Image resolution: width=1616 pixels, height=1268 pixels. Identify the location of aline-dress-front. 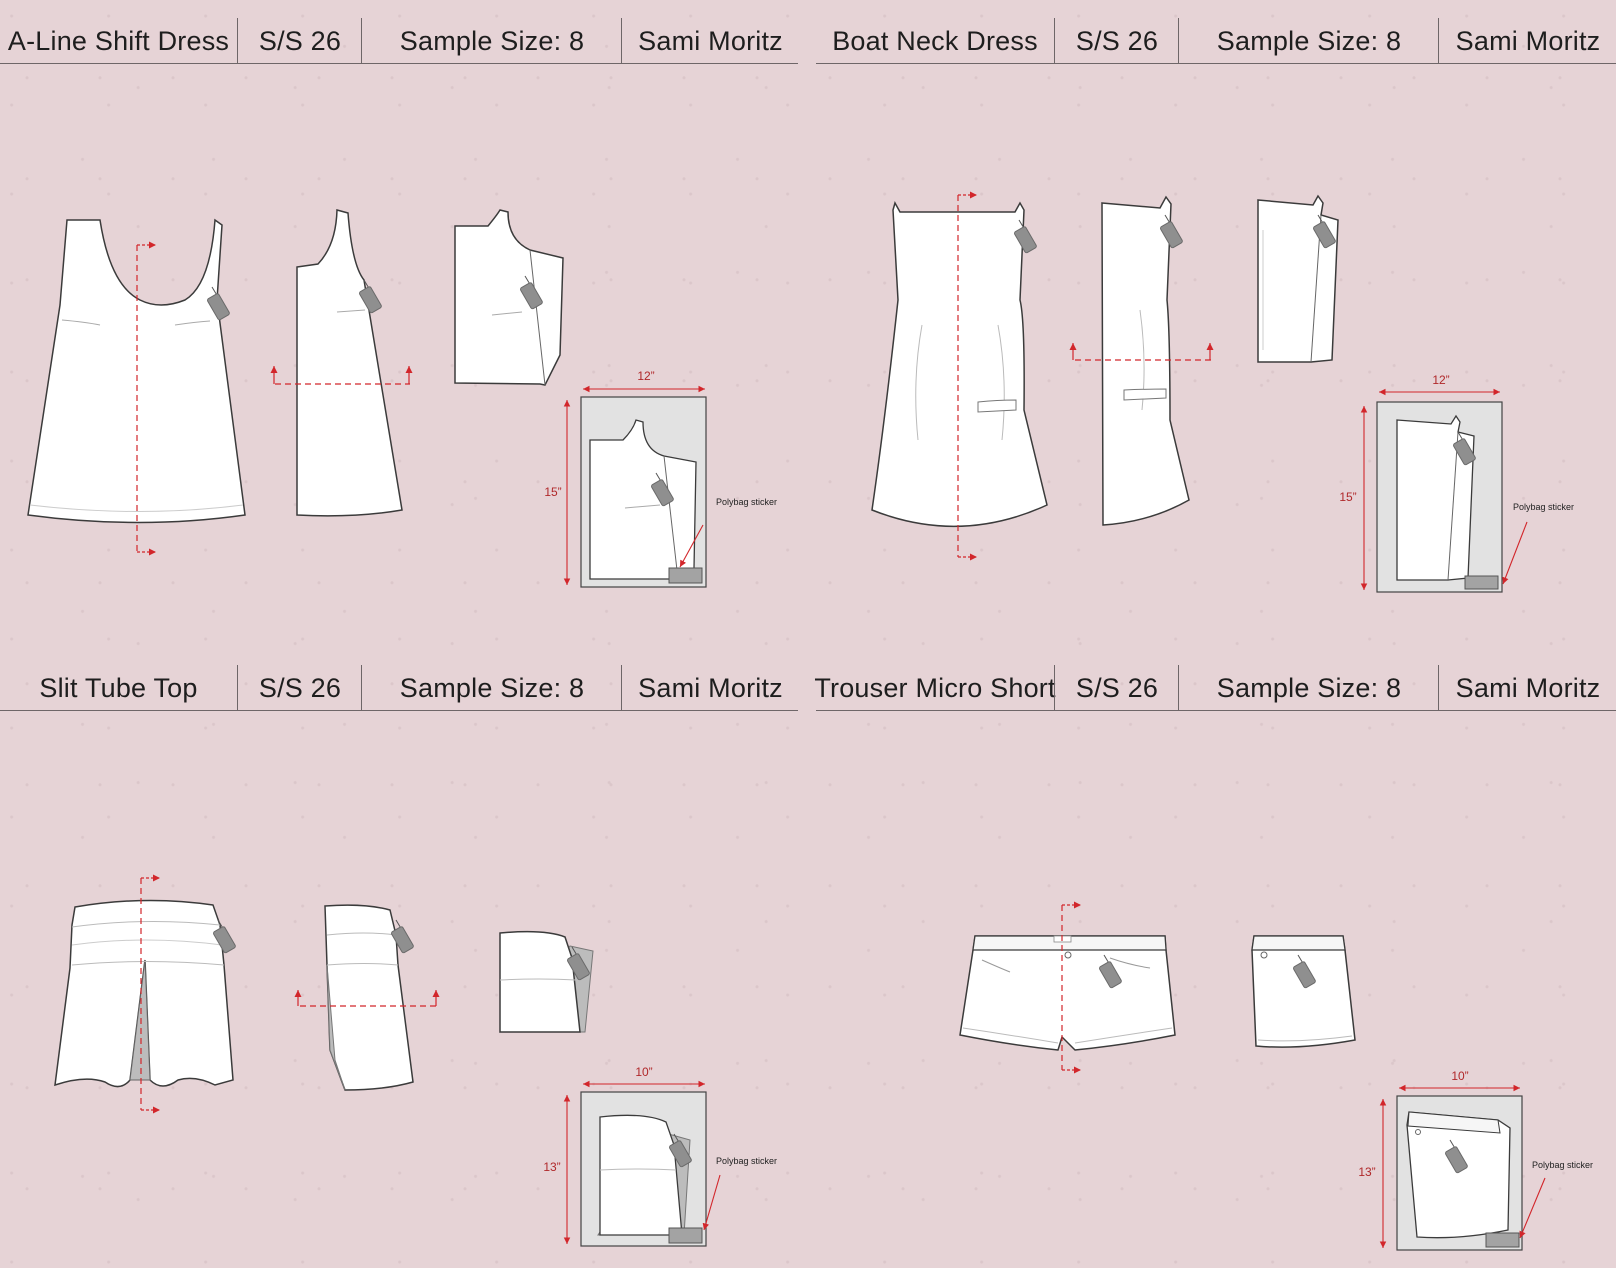
(136, 387).